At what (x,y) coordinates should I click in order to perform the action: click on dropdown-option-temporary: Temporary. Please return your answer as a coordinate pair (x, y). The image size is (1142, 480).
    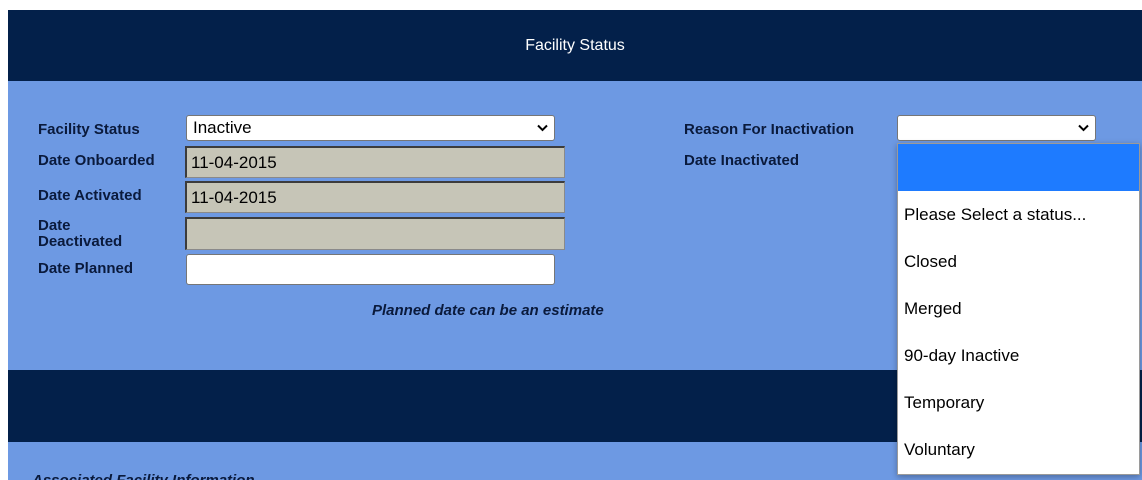
    Looking at the image, I should click on (1018, 402).